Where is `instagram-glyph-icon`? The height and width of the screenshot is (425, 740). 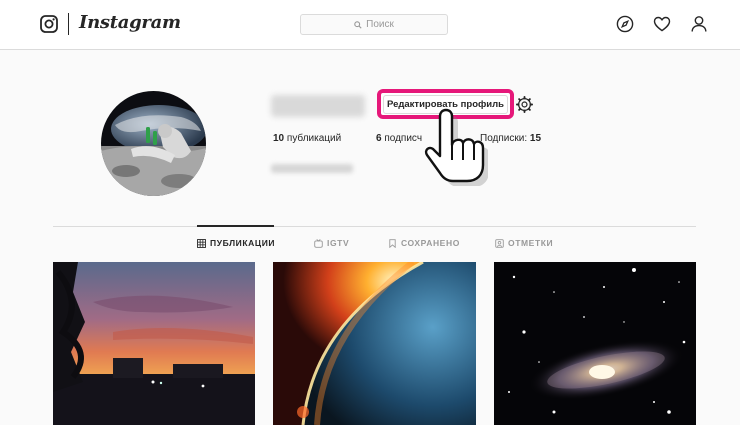 instagram-glyph-icon is located at coordinates (49, 24).